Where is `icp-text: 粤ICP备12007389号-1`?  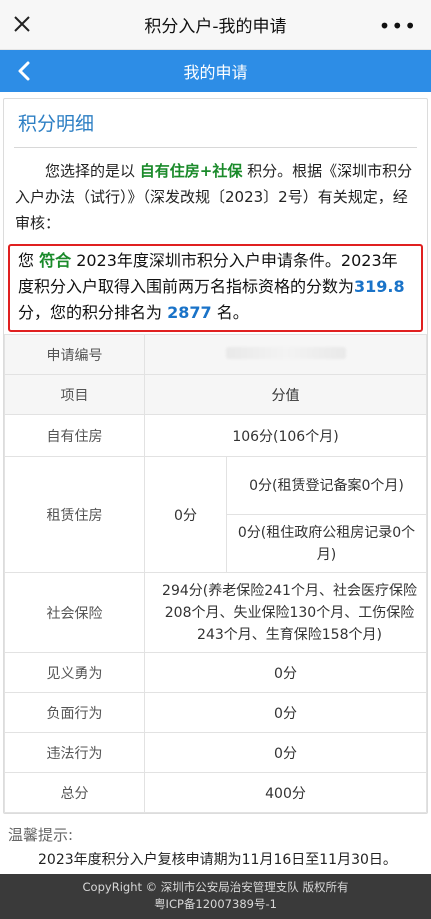
icp-text: 粤ICP备12007389号-1 is located at coordinates (215, 904).